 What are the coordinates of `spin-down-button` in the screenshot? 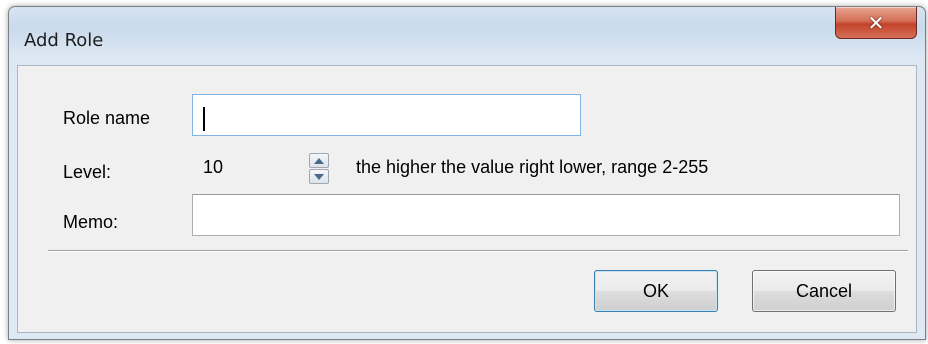 It's located at (319, 176).